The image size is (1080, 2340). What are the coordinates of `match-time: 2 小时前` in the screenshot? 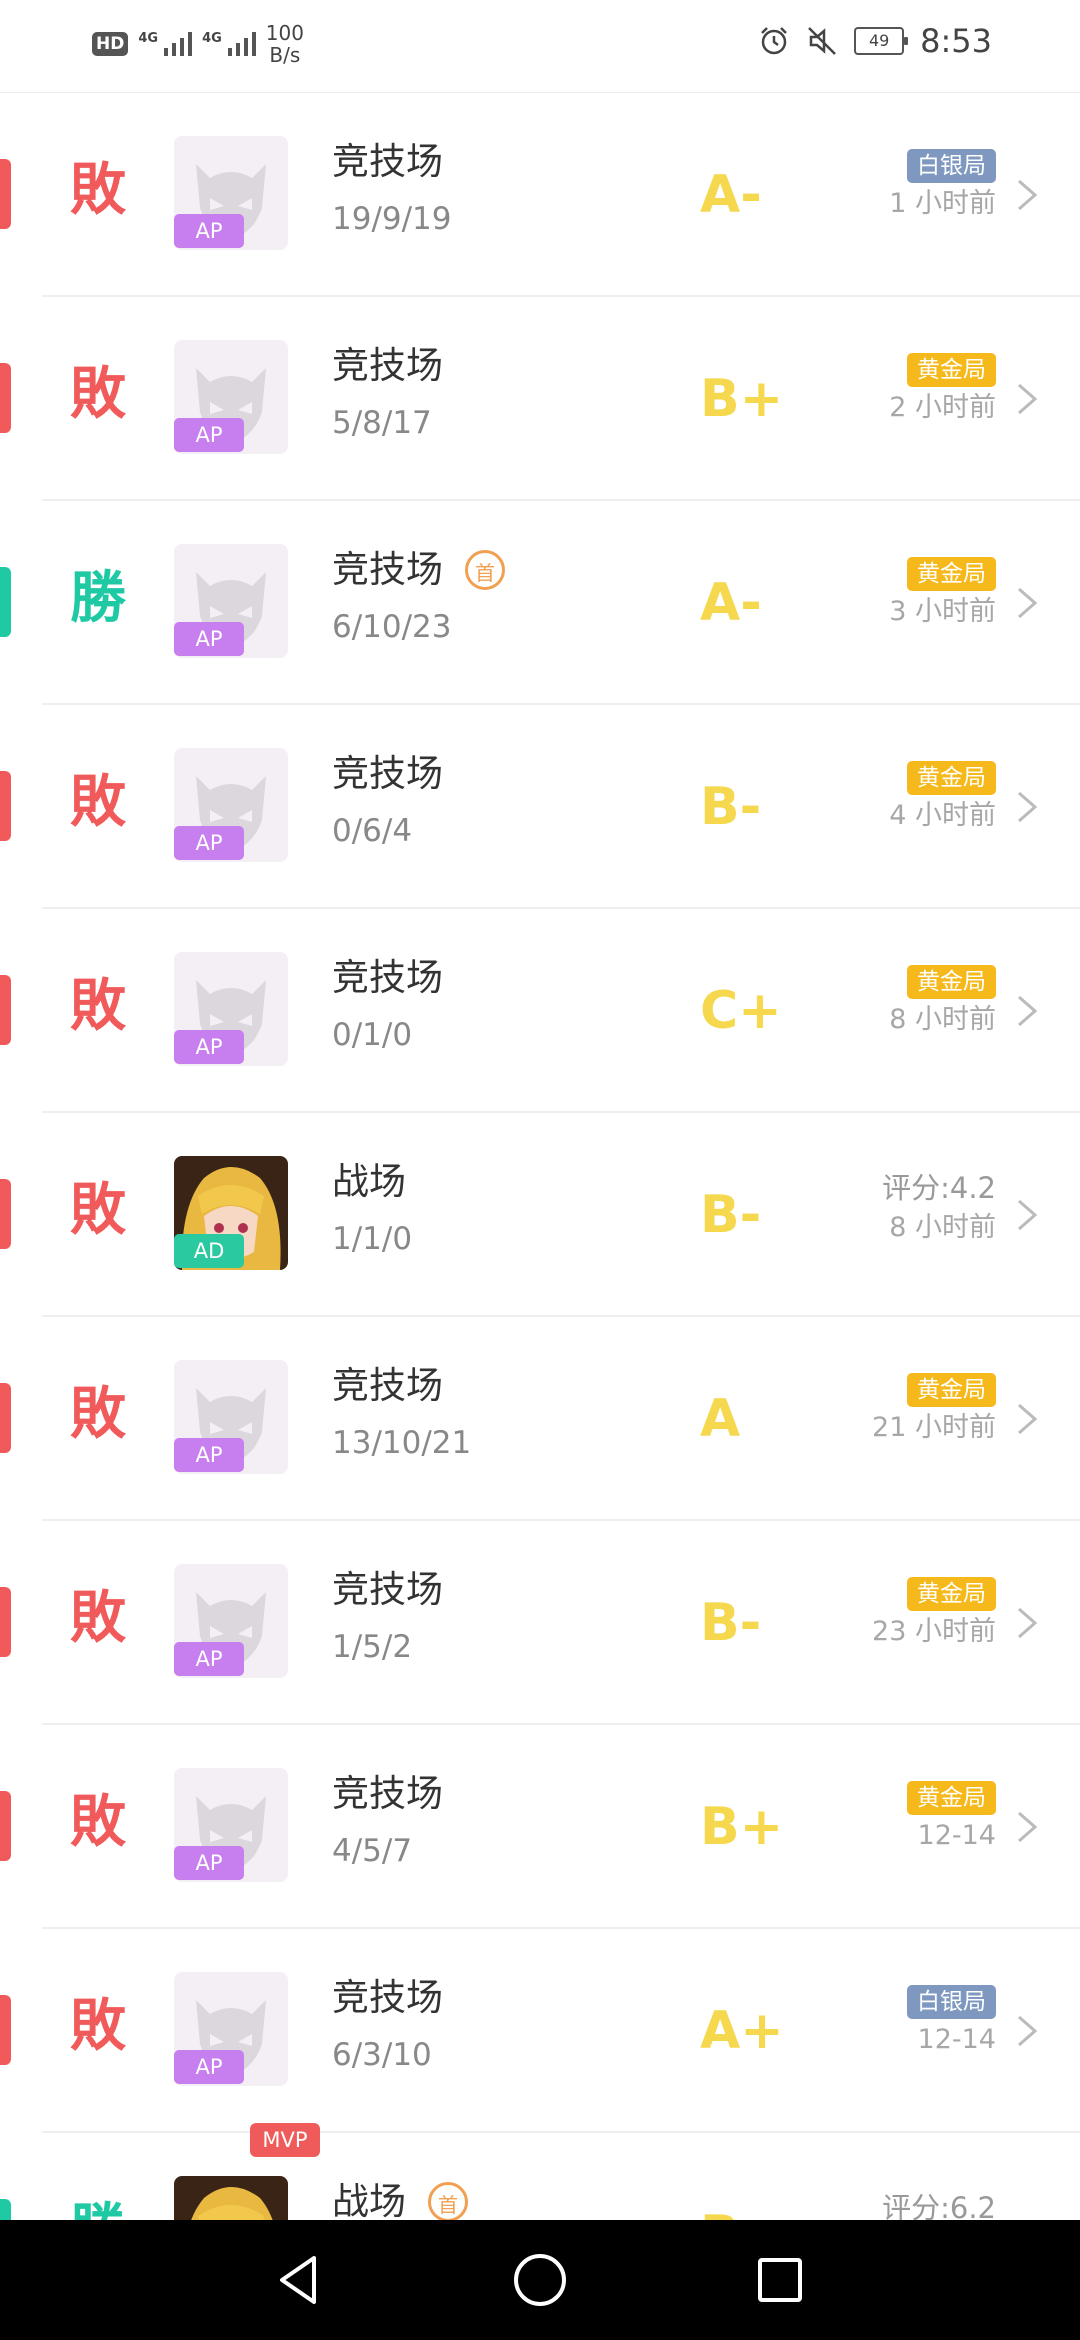 It's located at (942, 407).